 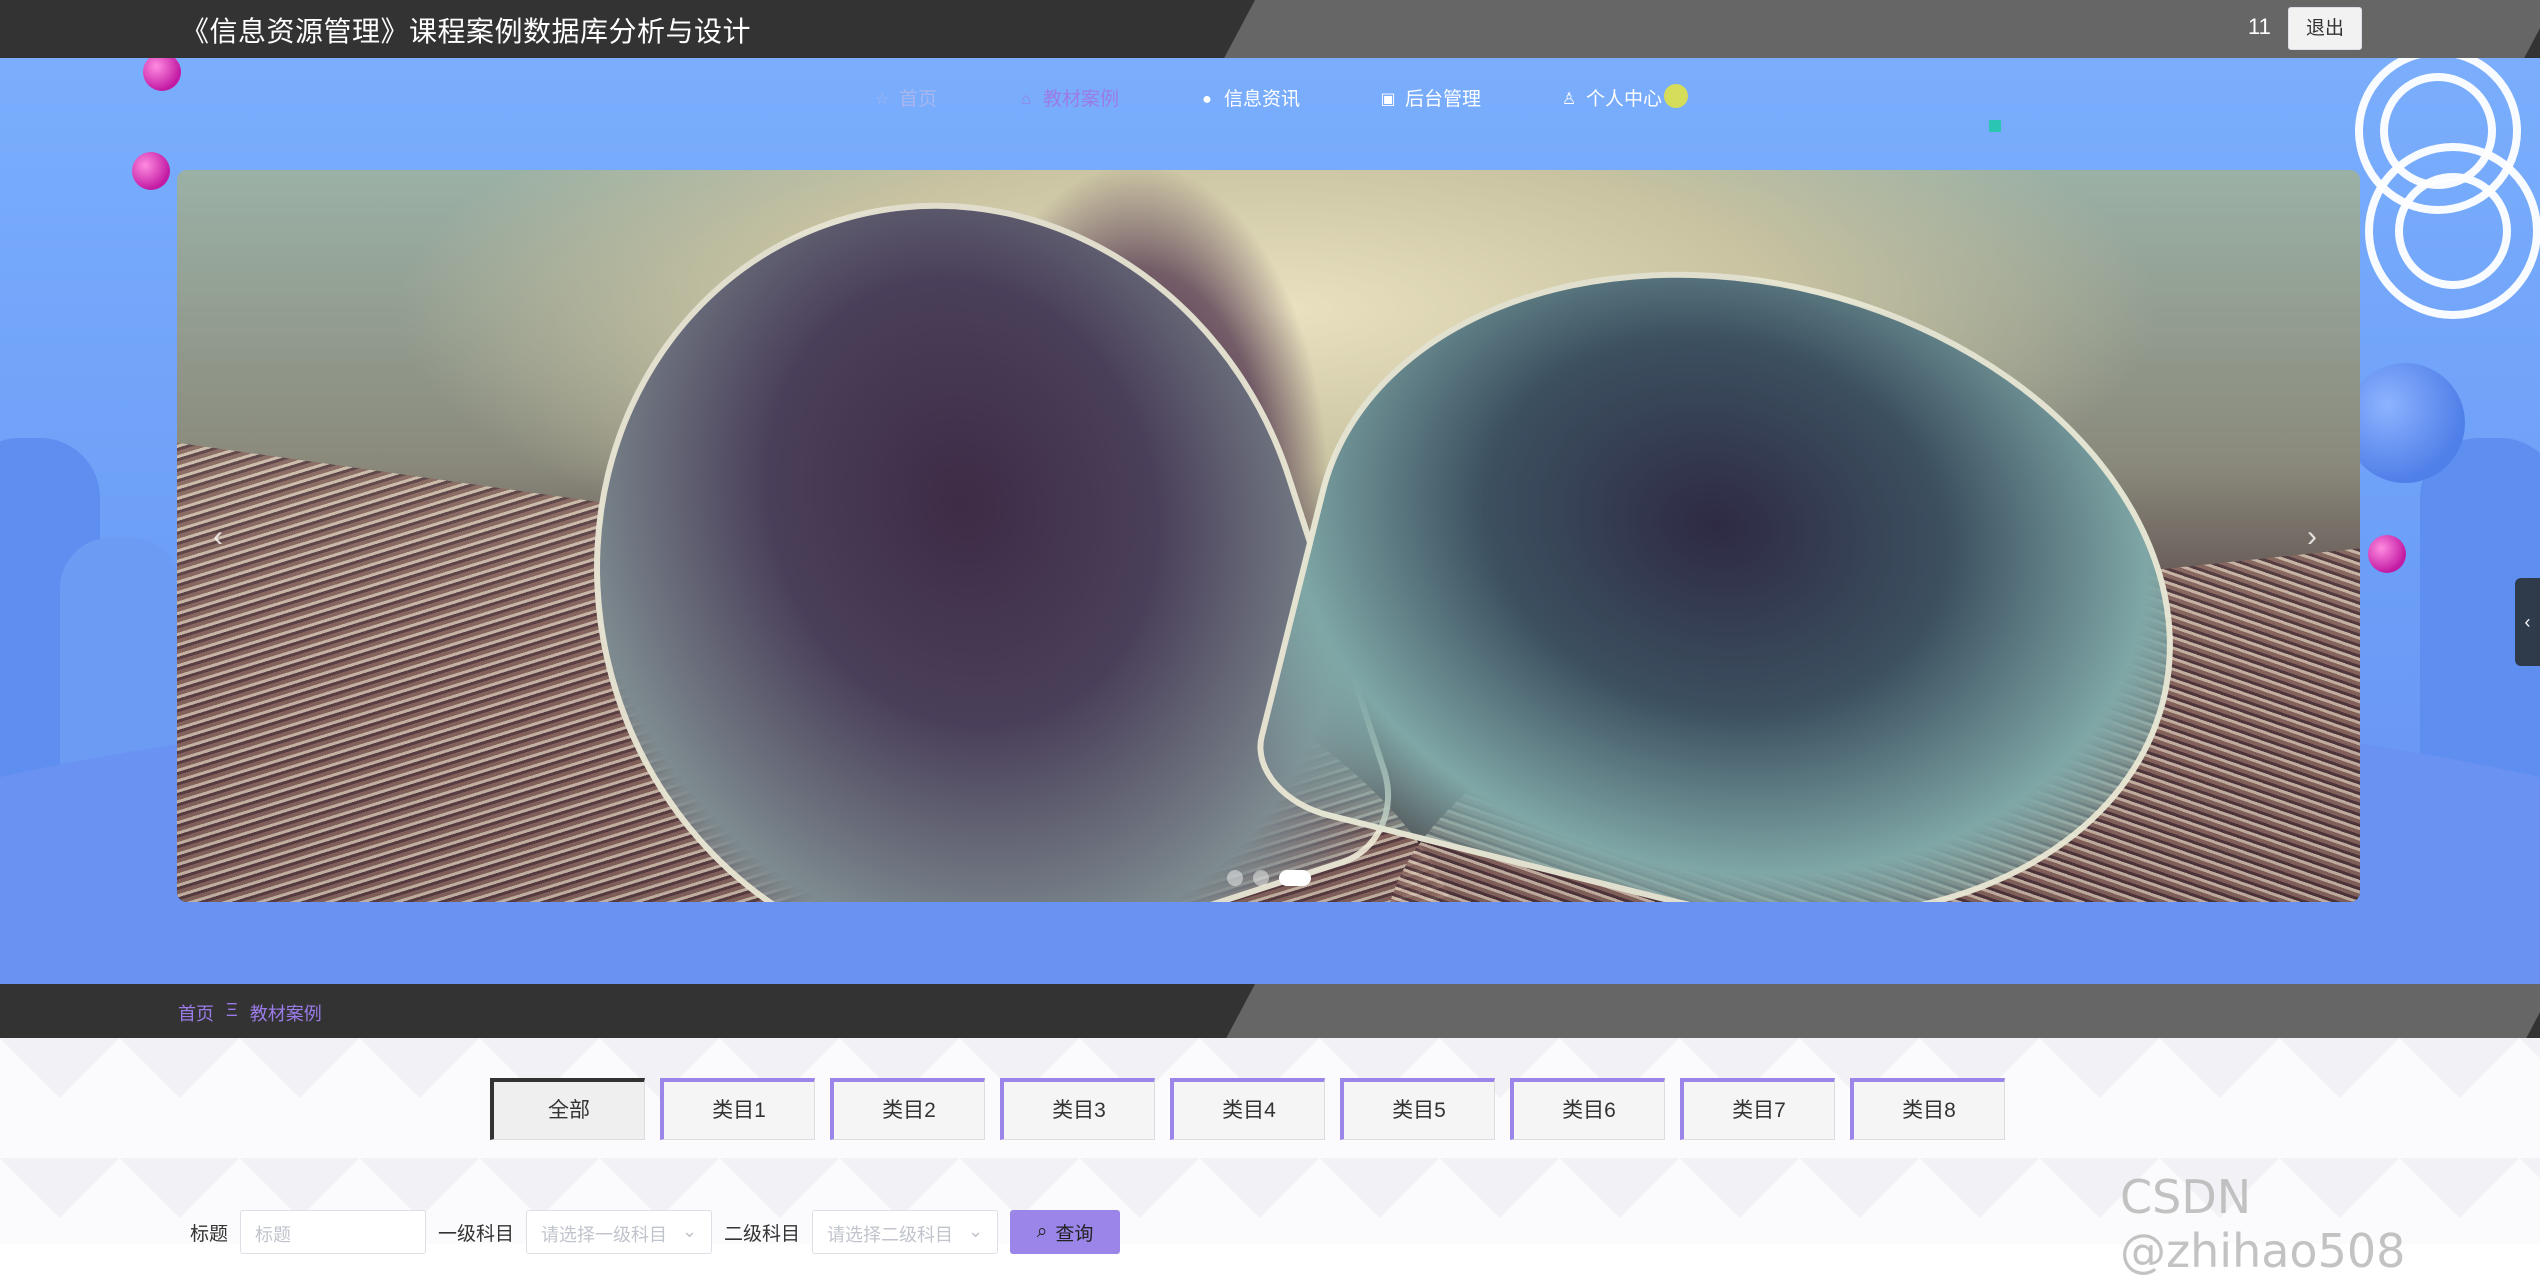 What do you see at coordinates (1077, 1109) in the screenshot?
I see `category-tab-3: 类目3` at bounding box center [1077, 1109].